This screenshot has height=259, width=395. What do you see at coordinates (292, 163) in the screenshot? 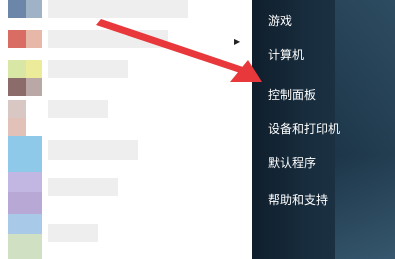
I see `menu-item-default-programs: 默认程序` at bounding box center [292, 163].